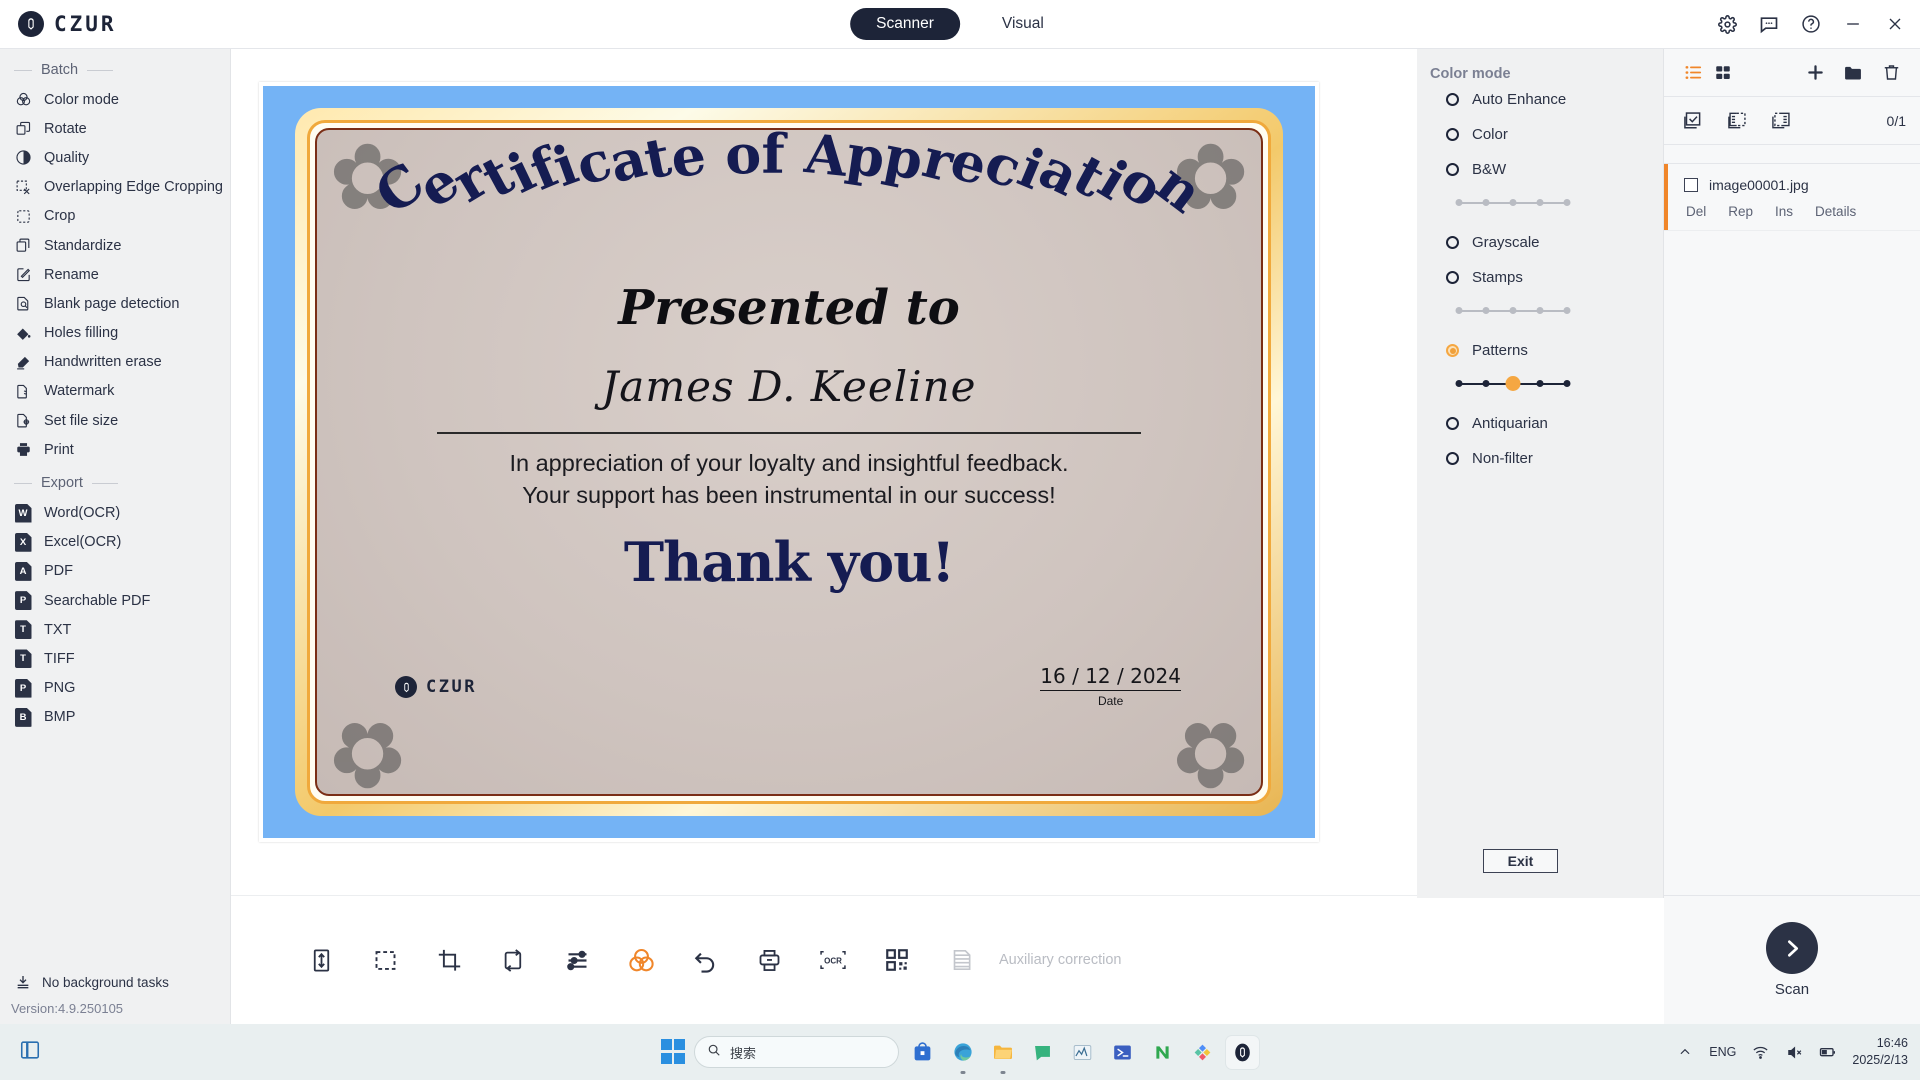 The width and height of the screenshot is (1920, 1080). Describe the element at coordinates (796, 1052) in the screenshot. I see `taskbar-search: 搜索` at that location.